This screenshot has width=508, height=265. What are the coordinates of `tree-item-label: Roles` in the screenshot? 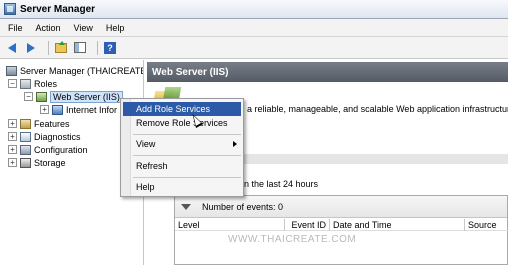 It's located at (46, 83).